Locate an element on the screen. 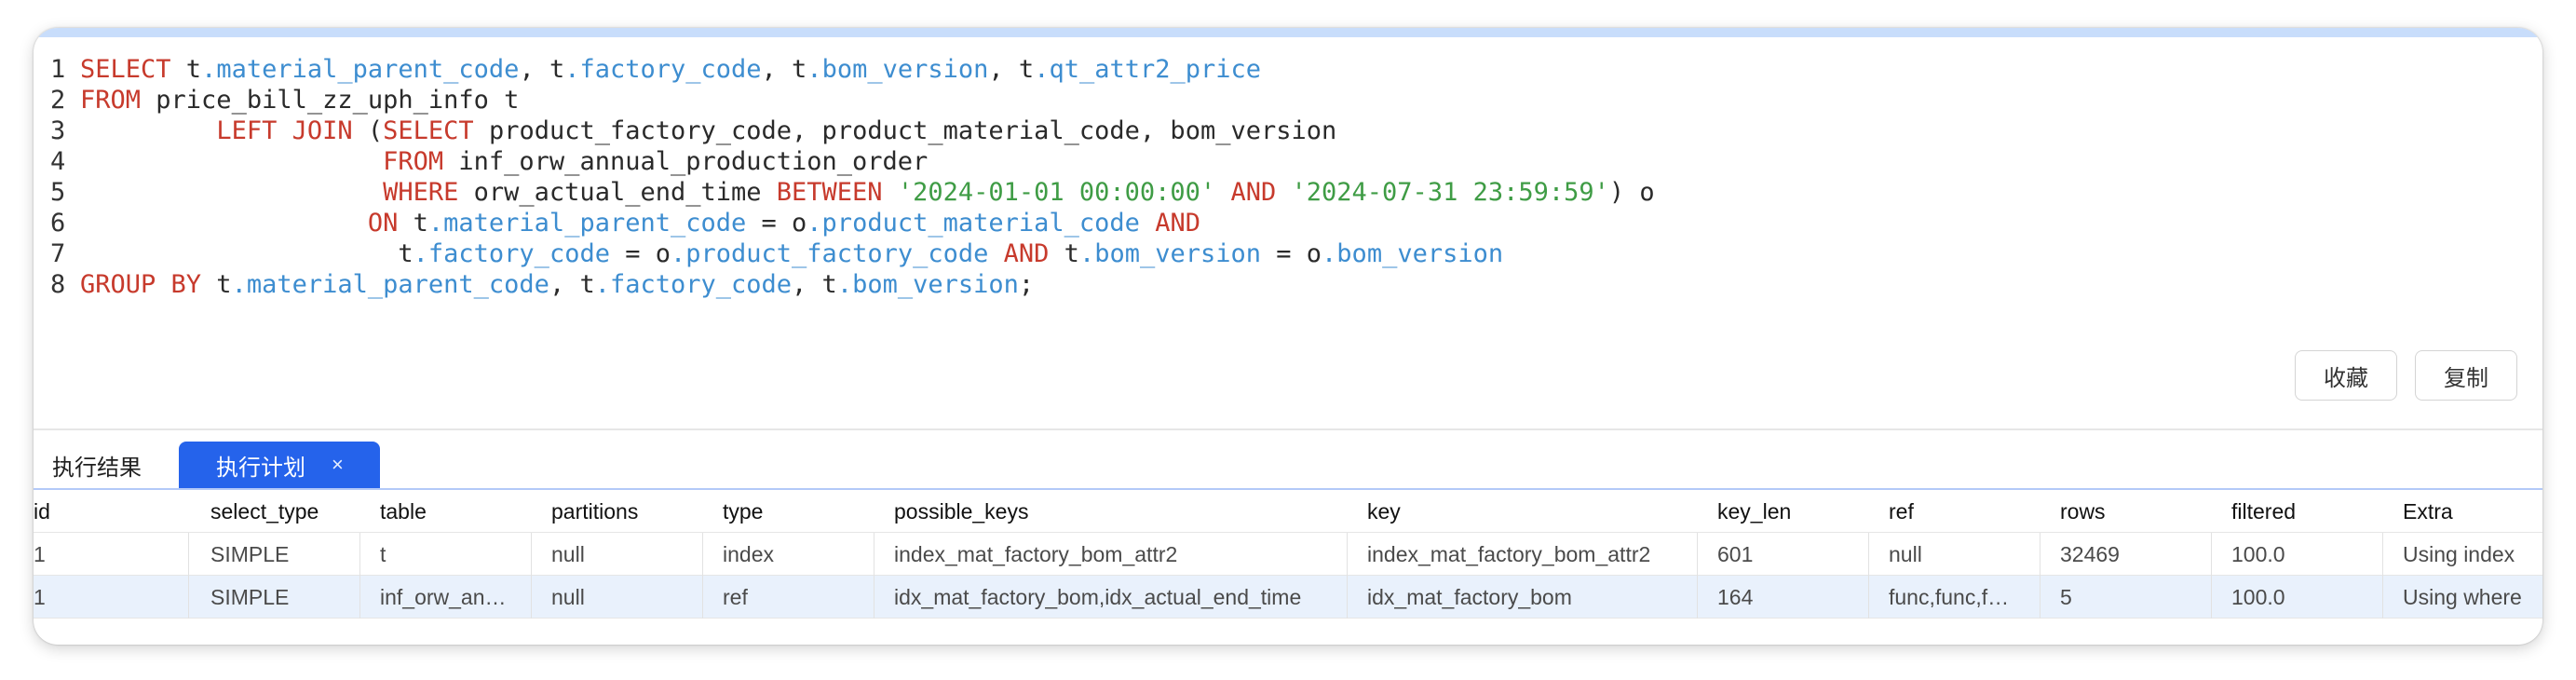 Image resolution: width=2576 pixels, height=680 pixels. sql-field: .product_factory_code is located at coordinates (830, 253).